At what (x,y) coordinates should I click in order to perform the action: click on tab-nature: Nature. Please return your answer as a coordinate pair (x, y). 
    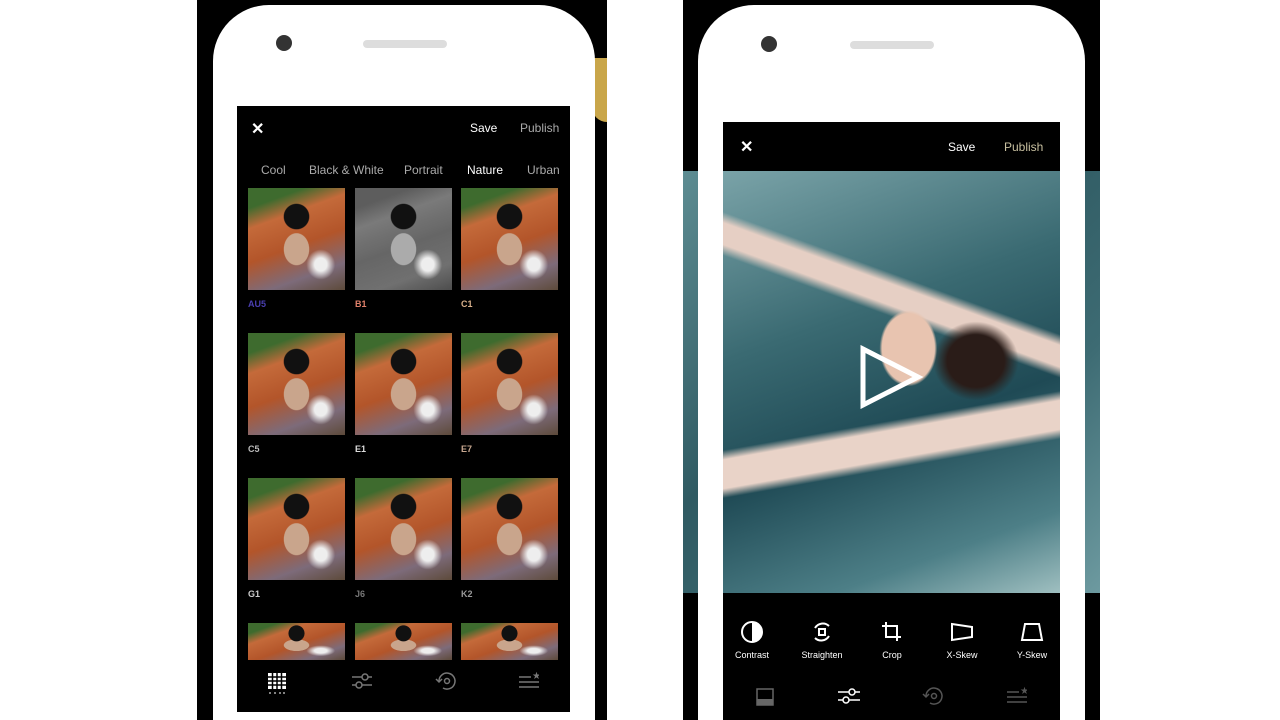
    Looking at the image, I should click on (485, 170).